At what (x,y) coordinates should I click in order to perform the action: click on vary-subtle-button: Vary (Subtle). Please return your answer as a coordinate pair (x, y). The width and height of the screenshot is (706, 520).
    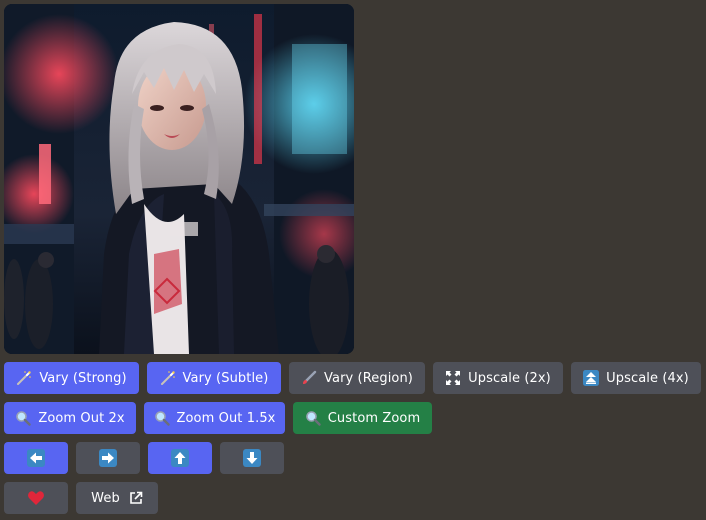
    Looking at the image, I should click on (214, 378).